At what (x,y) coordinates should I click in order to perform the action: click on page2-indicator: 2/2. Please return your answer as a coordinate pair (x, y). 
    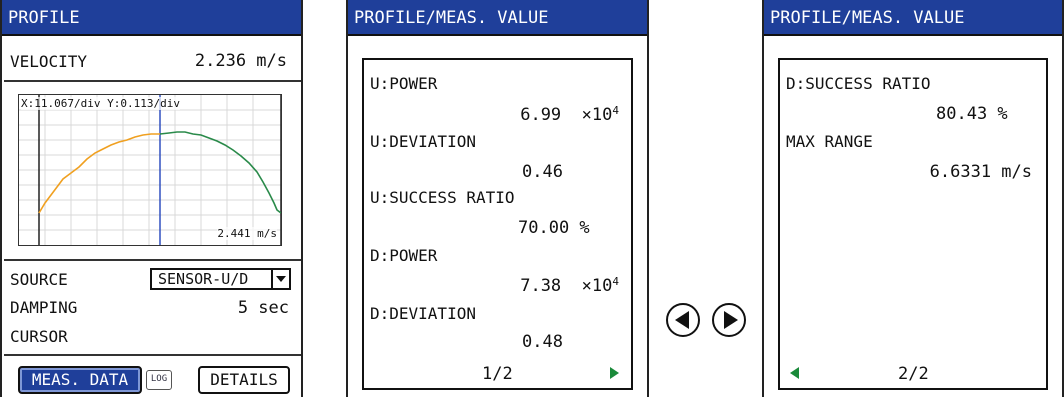
    Looking at the image, I should click on (913, 374).